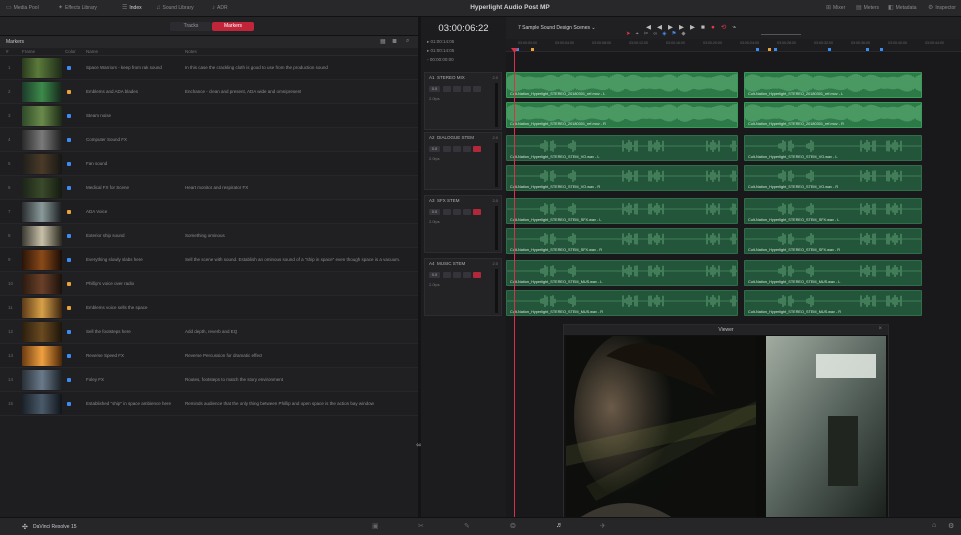 This screenshot has width=961, height=535. What do you see at coordinates (7, 51) in the screenshot?
I see `col-number: #` at bounding box center [7, 51].